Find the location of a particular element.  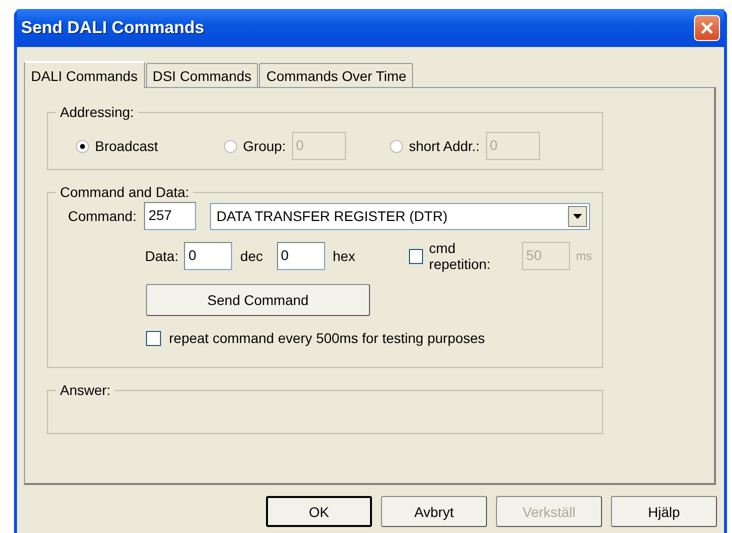

close-button is located at coordinates (707, 28).